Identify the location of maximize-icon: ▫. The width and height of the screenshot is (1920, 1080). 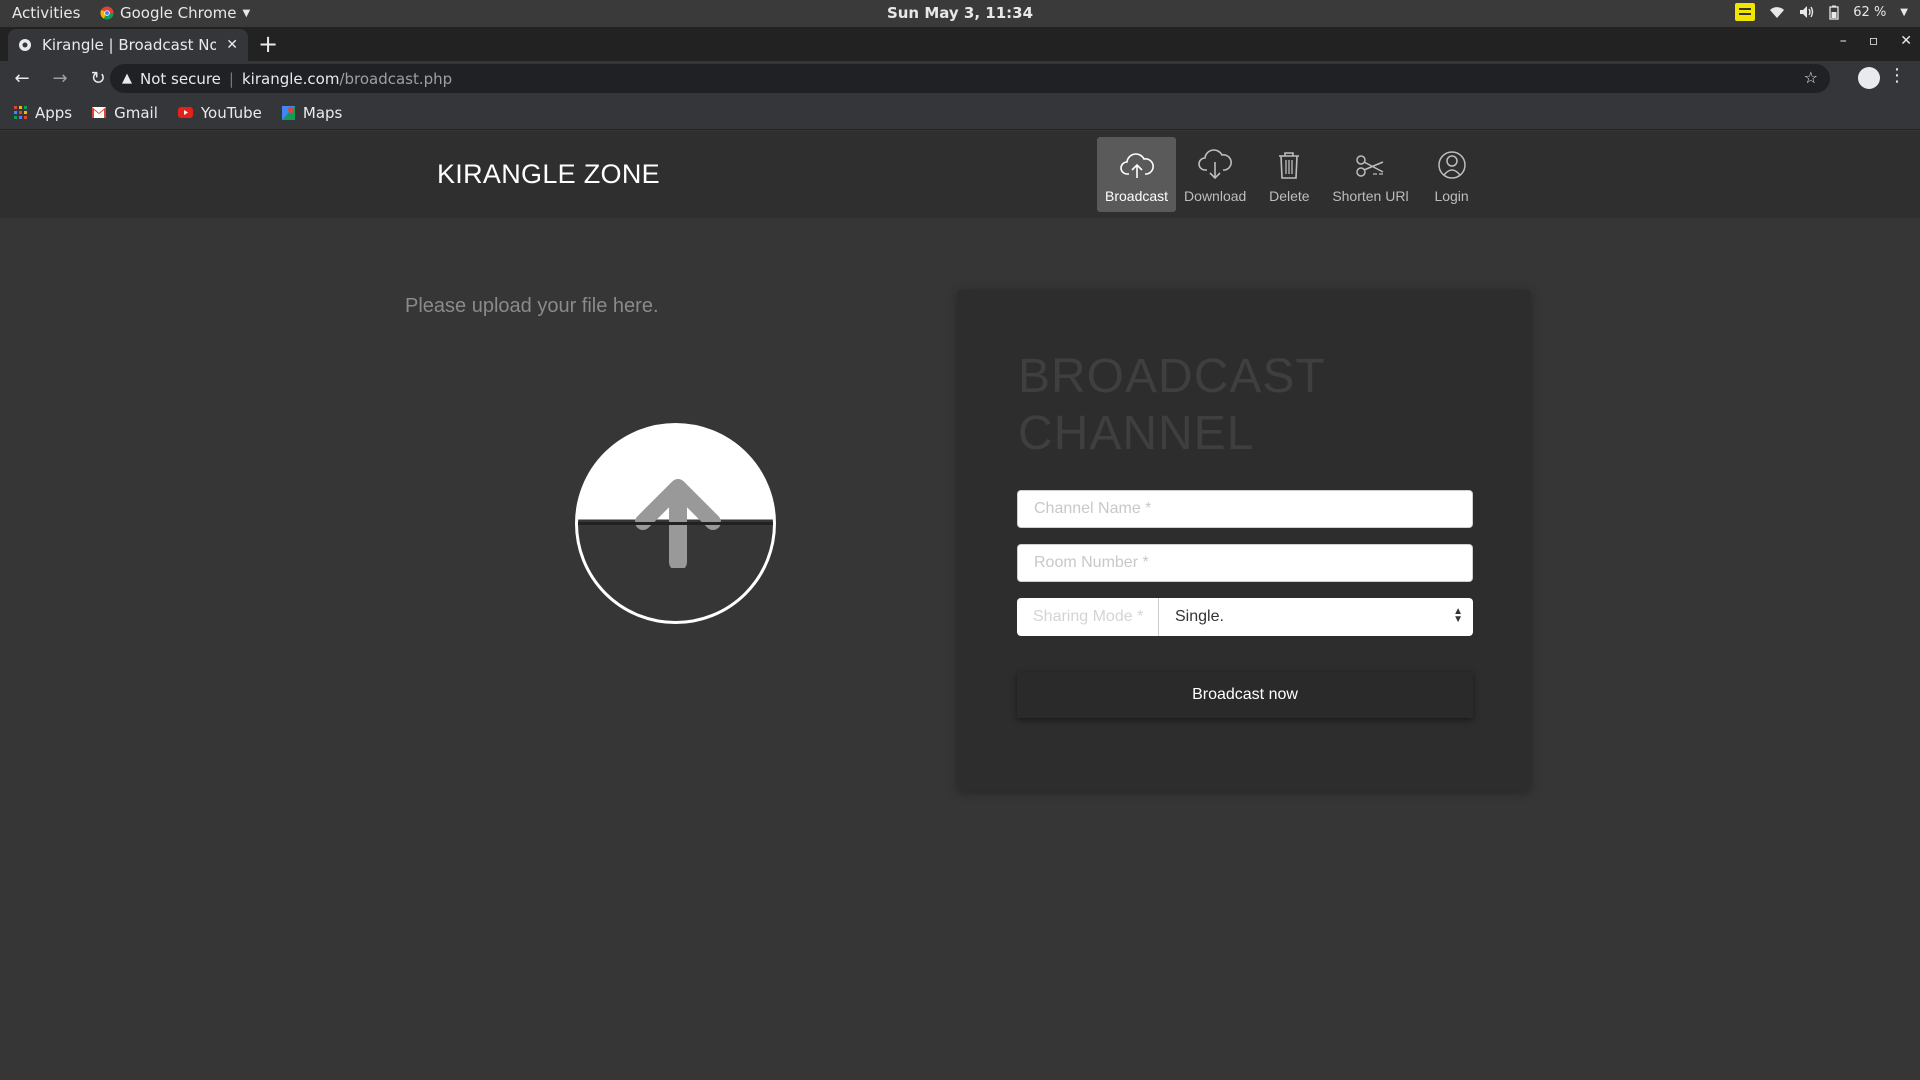
(1874, 41).